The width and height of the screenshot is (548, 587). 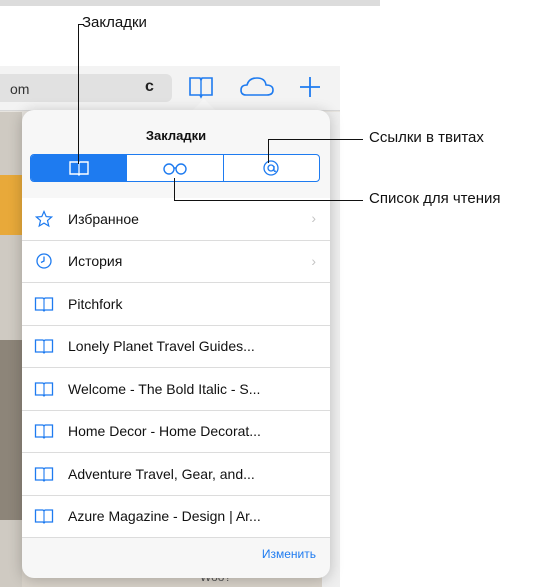 I want to click on list-item-label: Pitchfork, so click(x=95, y=303).